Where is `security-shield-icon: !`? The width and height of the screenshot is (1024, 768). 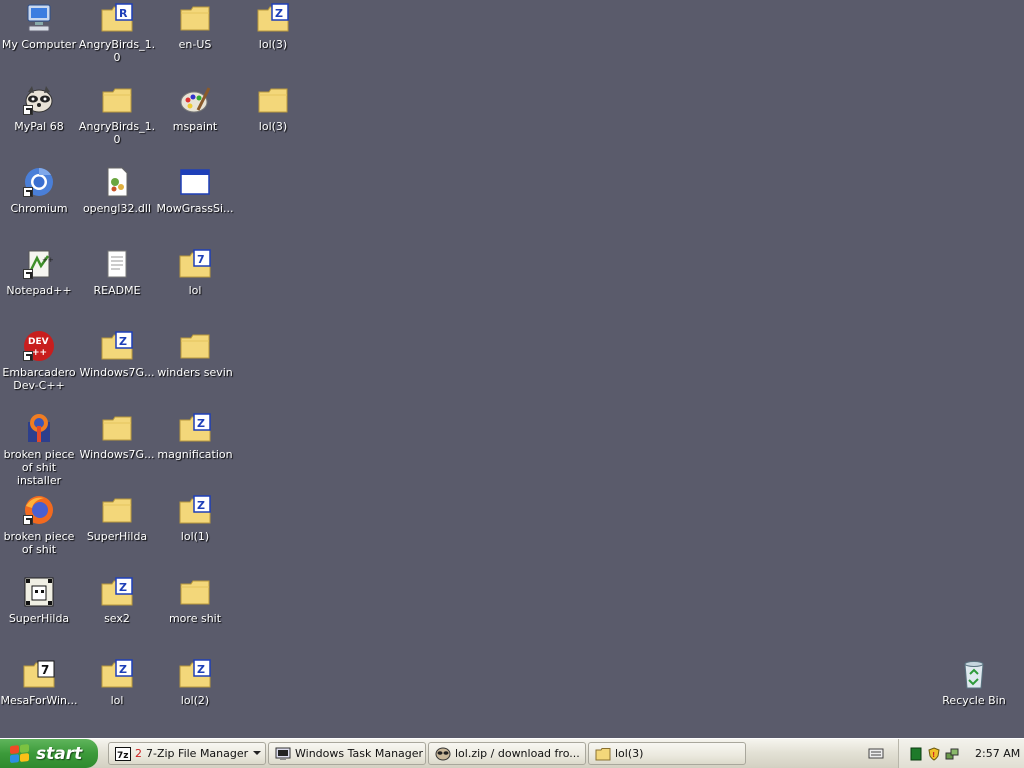 security-shield-icon: ! is located at coordinates (934, 753).